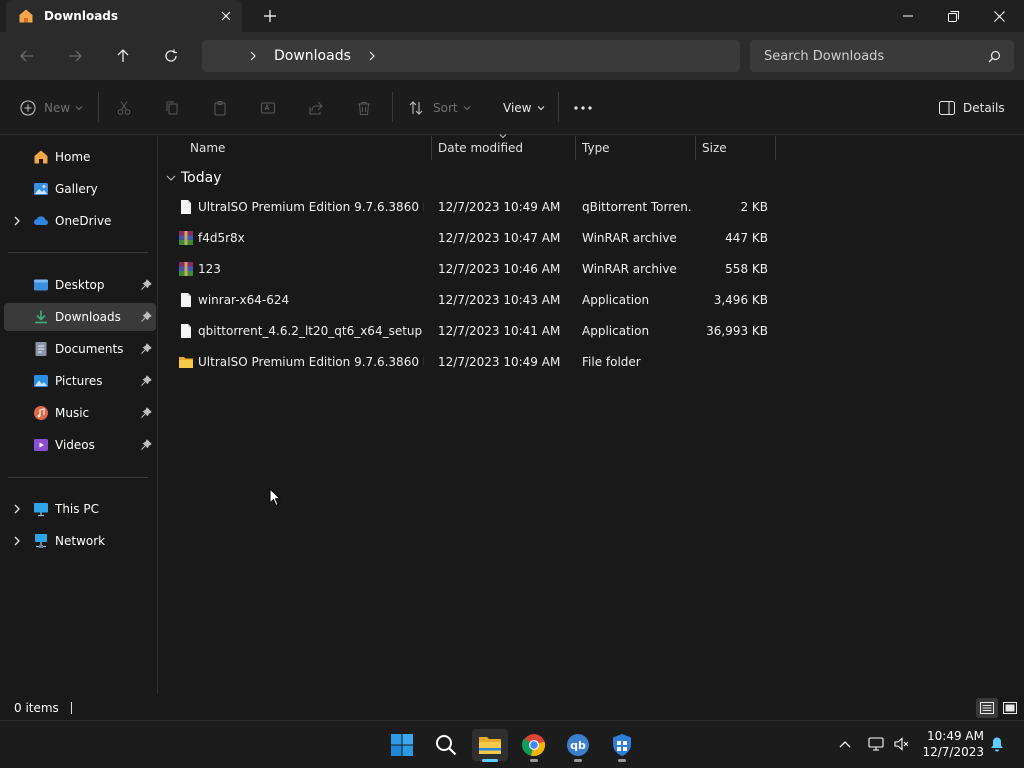  Describe the element at coordinates (490, 745) in the screenshot. I see `taskbar-file-explorer` at that location.